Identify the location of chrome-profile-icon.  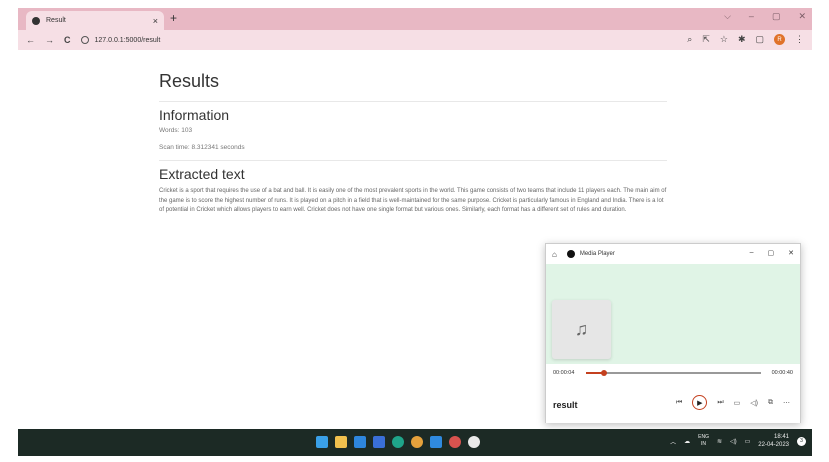
(455, 442).